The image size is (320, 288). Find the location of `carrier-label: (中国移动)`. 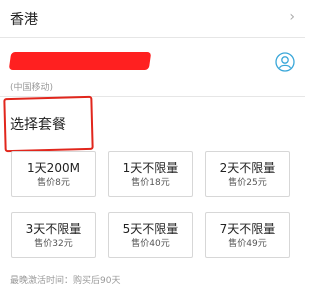

carrier-label: (中国移动) is located at coordinates (32, 88).